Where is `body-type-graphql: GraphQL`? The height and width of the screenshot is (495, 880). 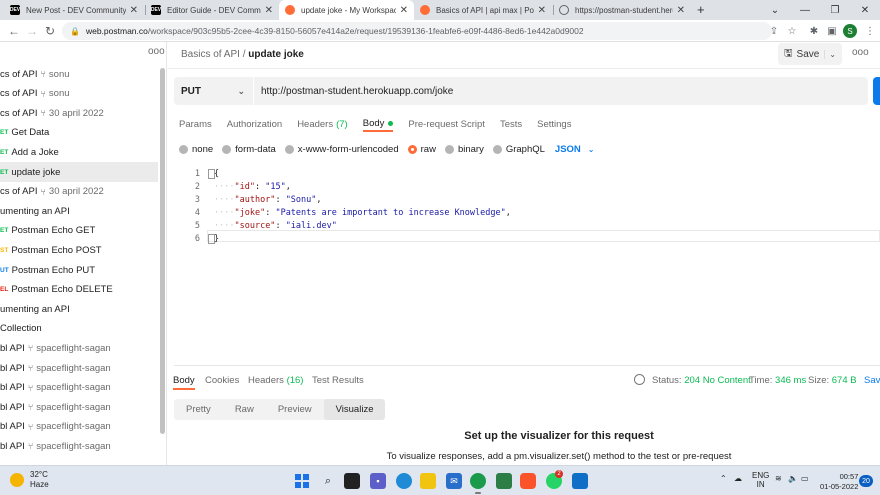
body-type-graphql: GraphQL is located at coordinates (518, 149).